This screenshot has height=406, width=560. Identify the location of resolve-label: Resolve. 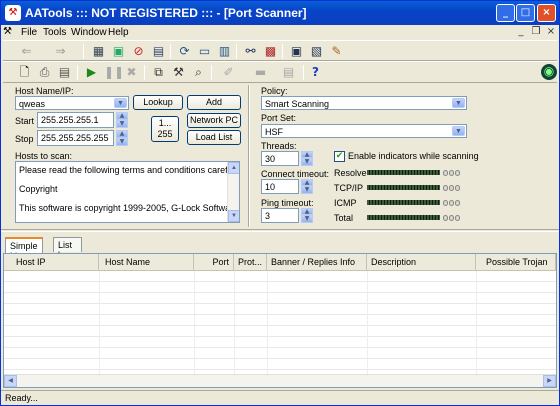
(350, 173).